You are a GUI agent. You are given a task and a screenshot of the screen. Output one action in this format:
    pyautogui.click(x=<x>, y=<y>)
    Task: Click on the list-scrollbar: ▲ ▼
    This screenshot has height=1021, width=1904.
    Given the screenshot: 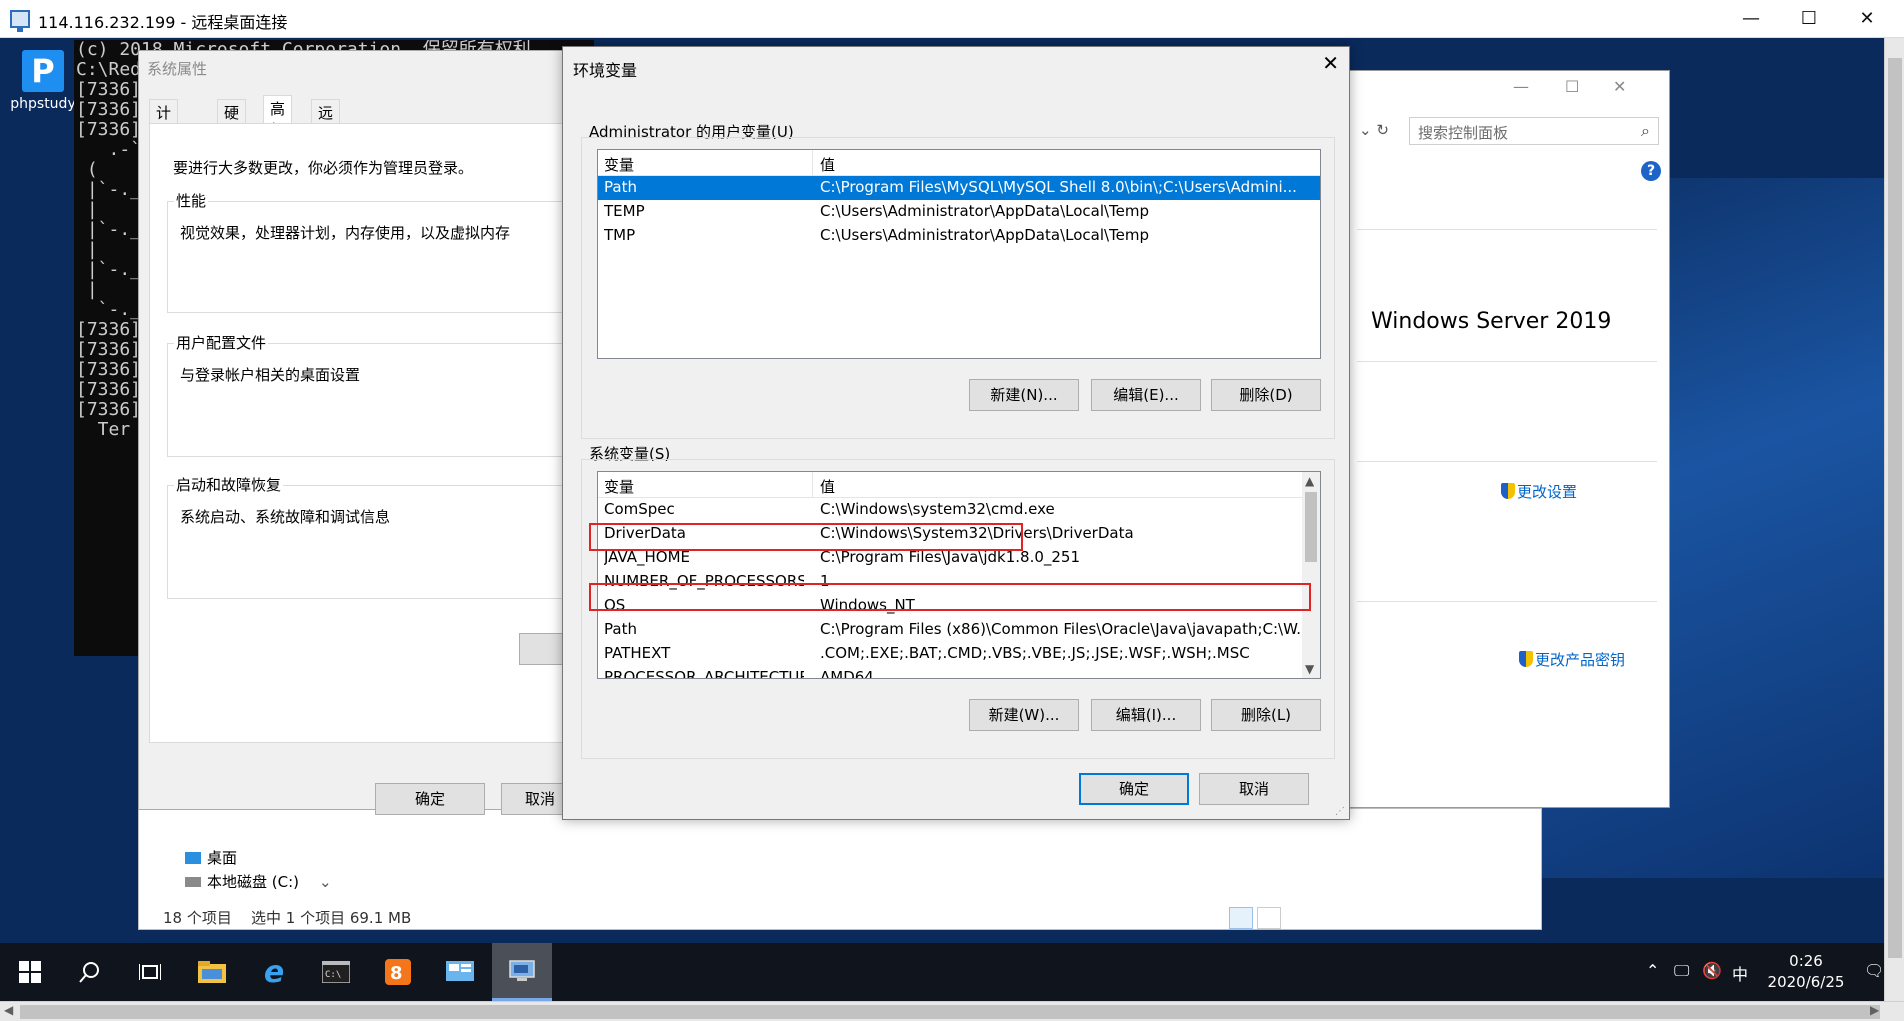 What is the action you would take?
    pyautogui.click(x=1311, y=575)
    